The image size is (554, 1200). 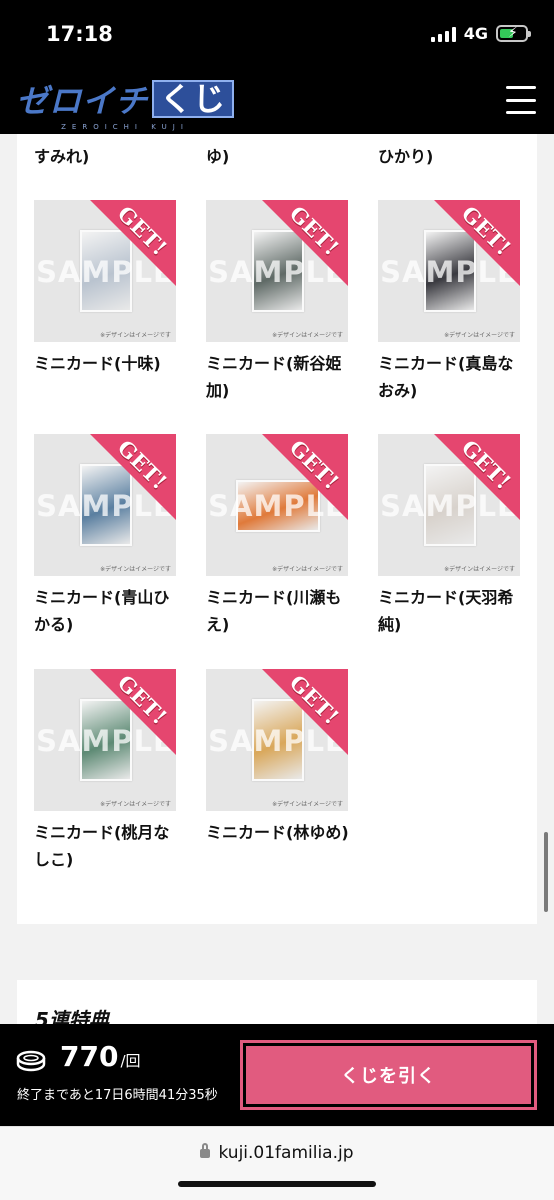 What do you see at coordinates (102, 611) in the screenshot?
I see `card-caption: ミニカード(青山ひかる)` at bounding box center [102, 611].